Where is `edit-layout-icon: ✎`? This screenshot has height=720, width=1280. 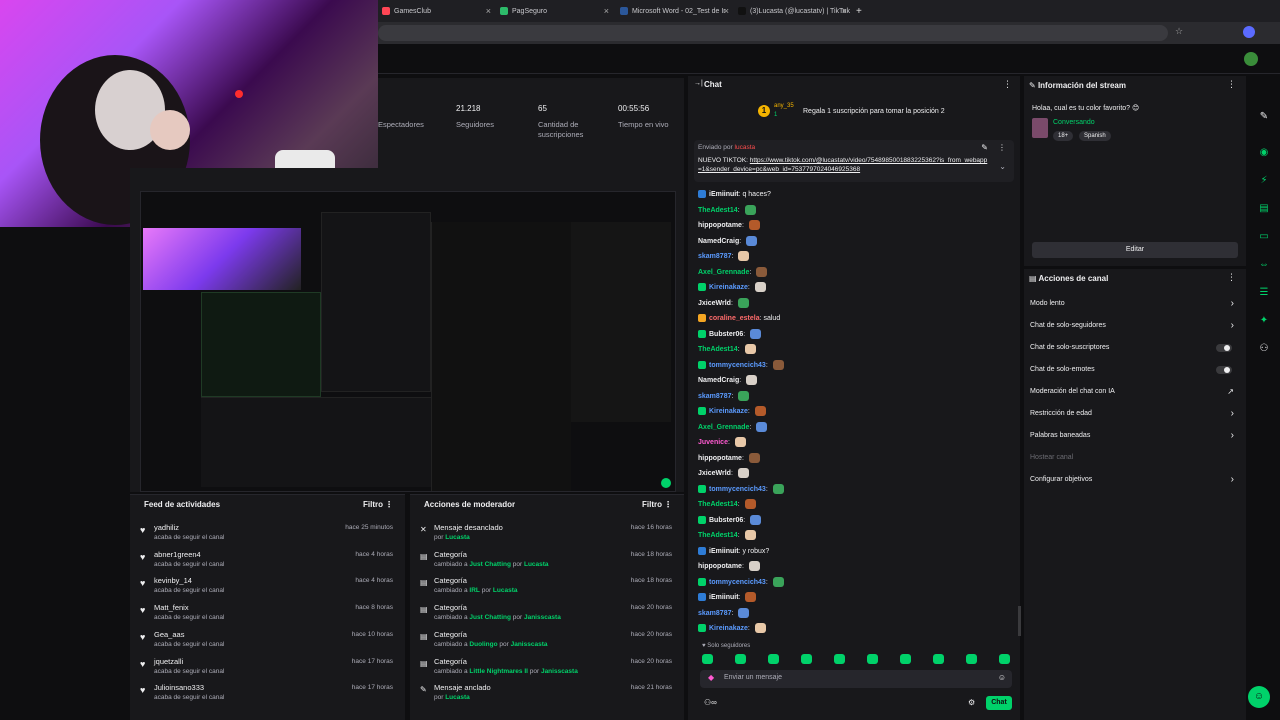
edit-layout-icon: ✎ is located at coordinates (1264, 117).